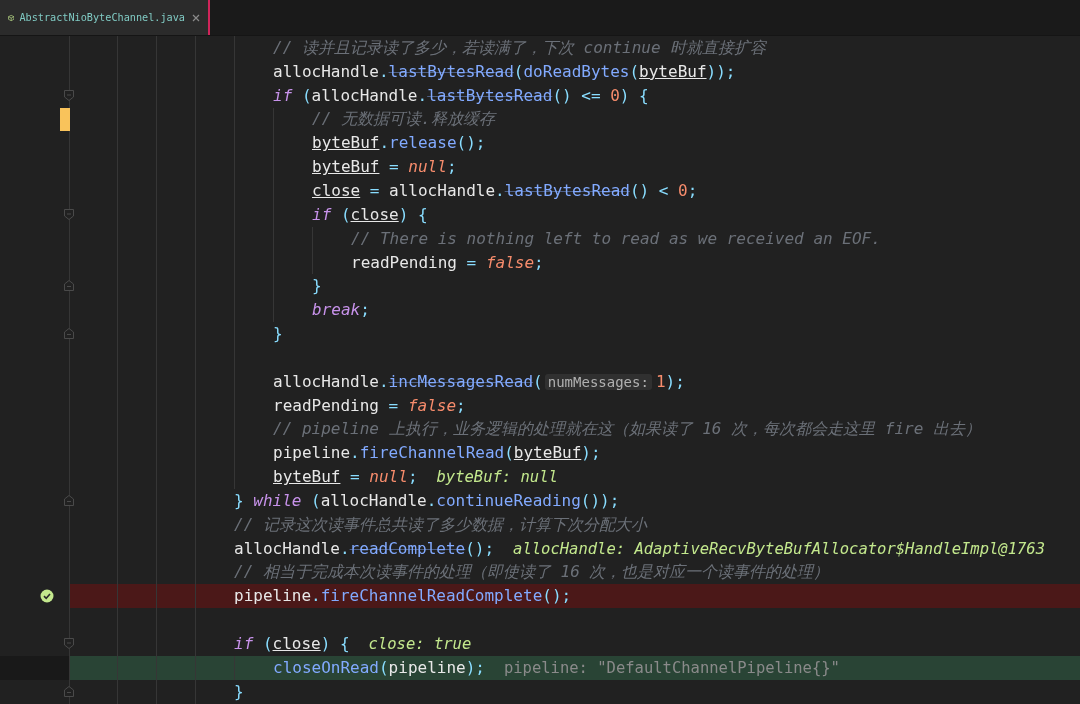  Describe the element at coordinates (353, 644) in the screenshot. I see `code-line: if (close) { close: true` at that location.